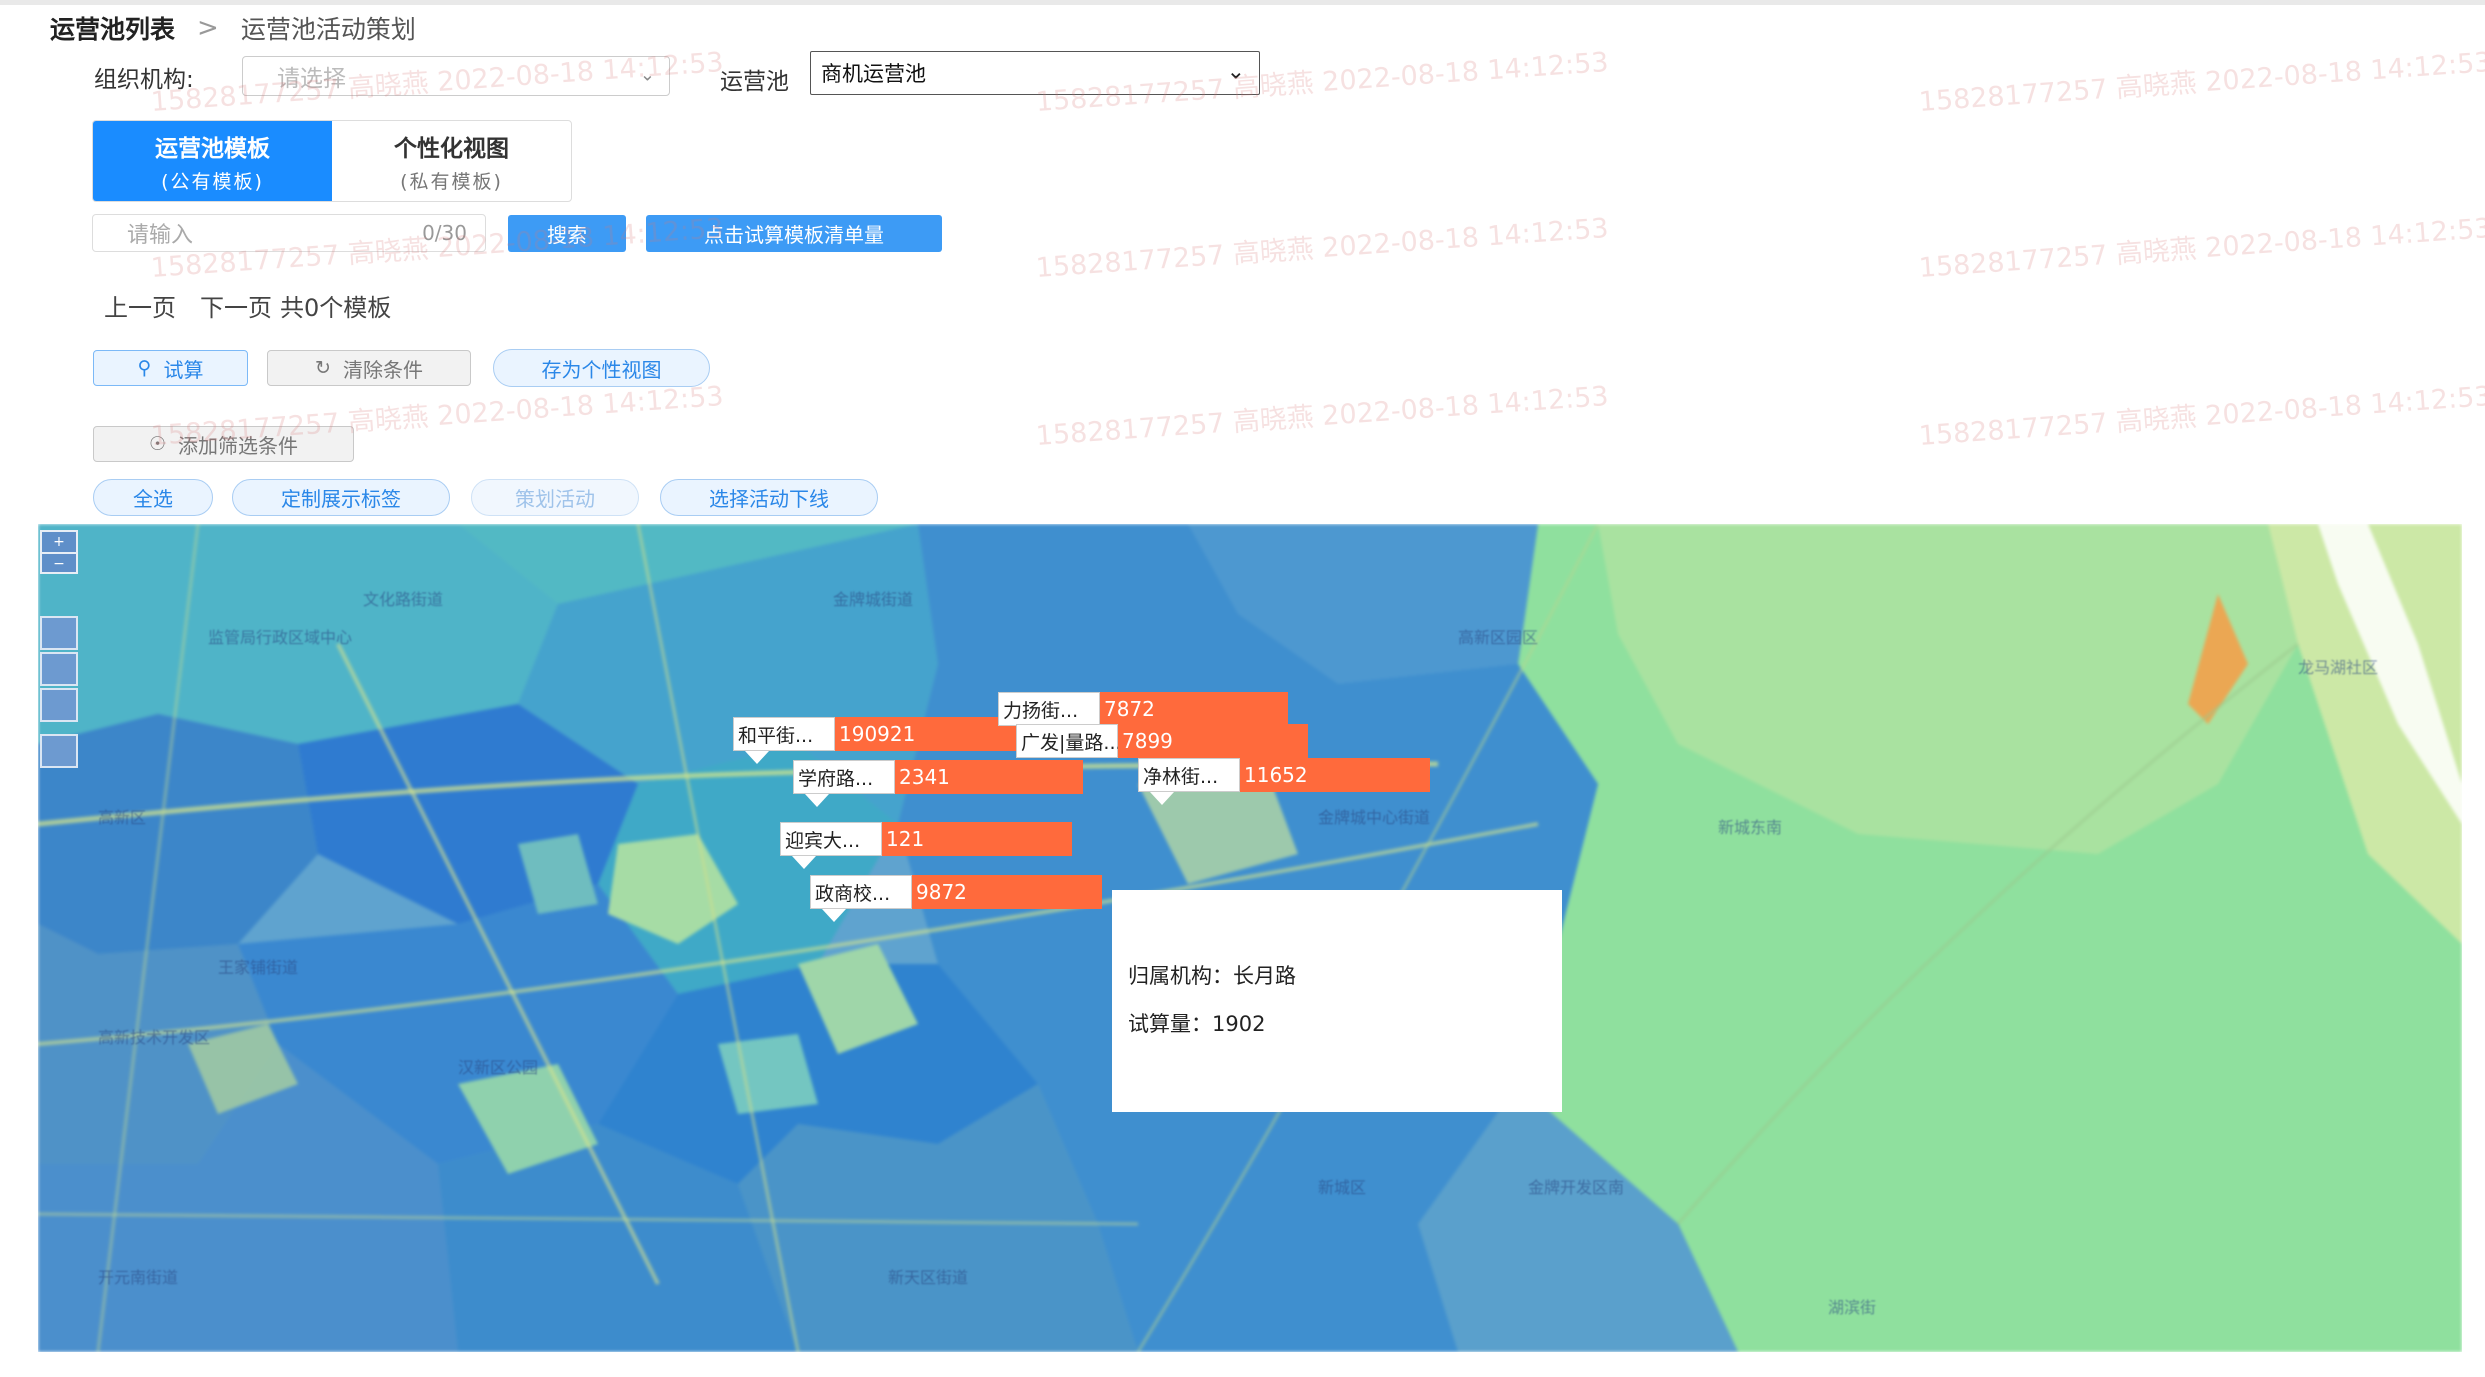 The image size is (2485, 1377). What do you see at coordinates (444, 233) in the screenshot?
I see `char-counter: 0/30` at bounding box center [444, 233].